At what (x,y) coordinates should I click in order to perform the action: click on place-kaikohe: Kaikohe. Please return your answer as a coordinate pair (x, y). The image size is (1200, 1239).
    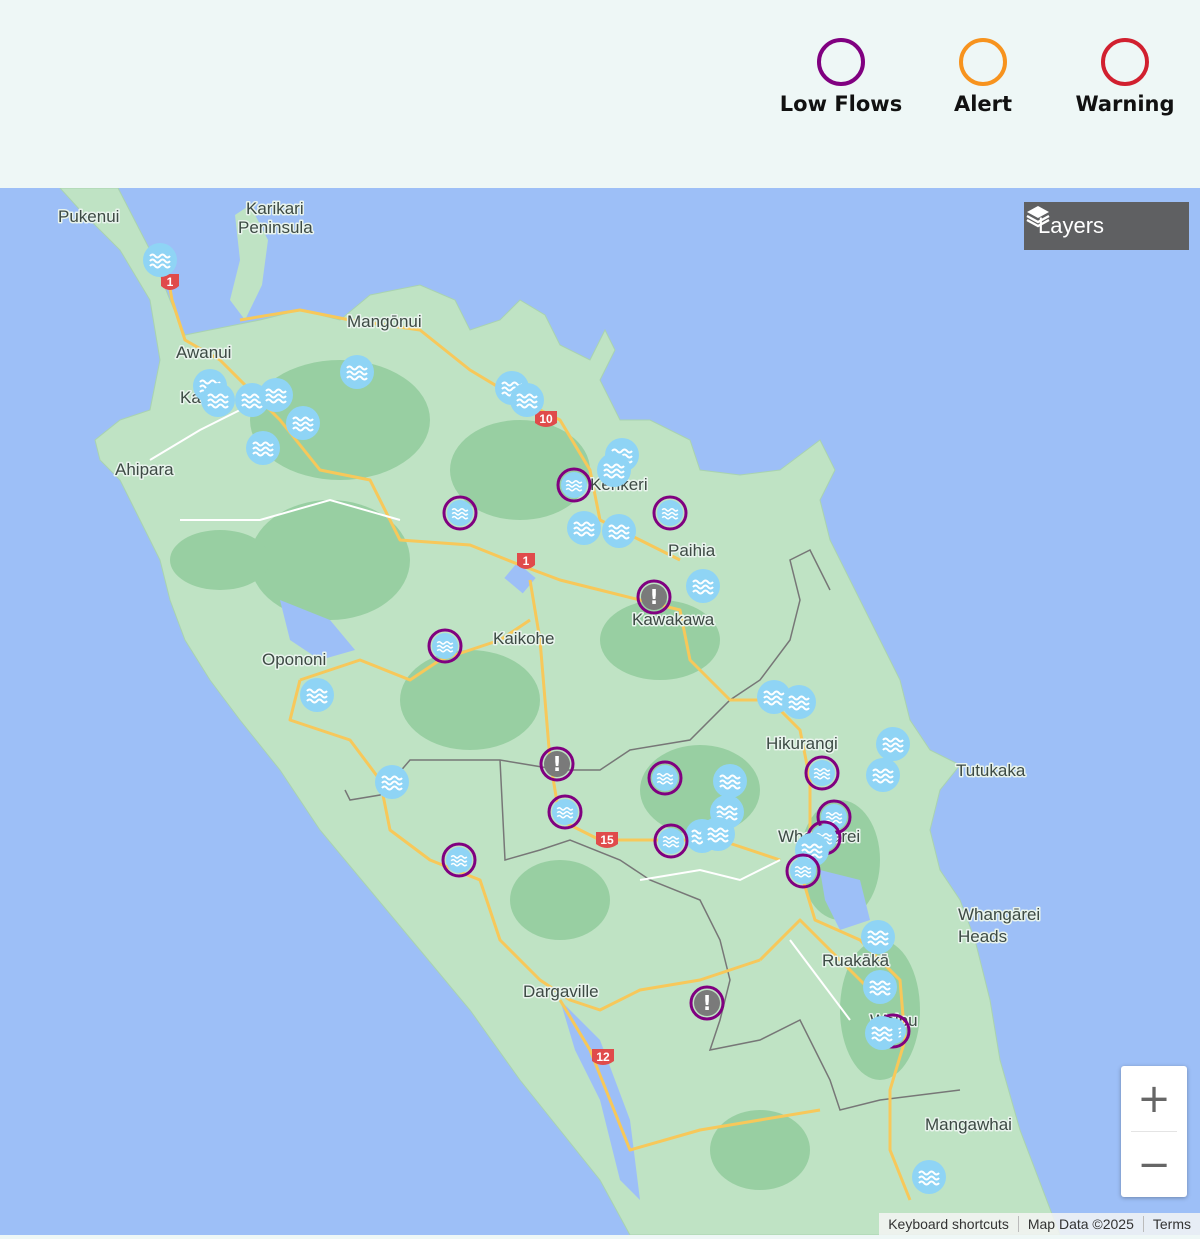
    Looking at the image, I should click on (523, 638).